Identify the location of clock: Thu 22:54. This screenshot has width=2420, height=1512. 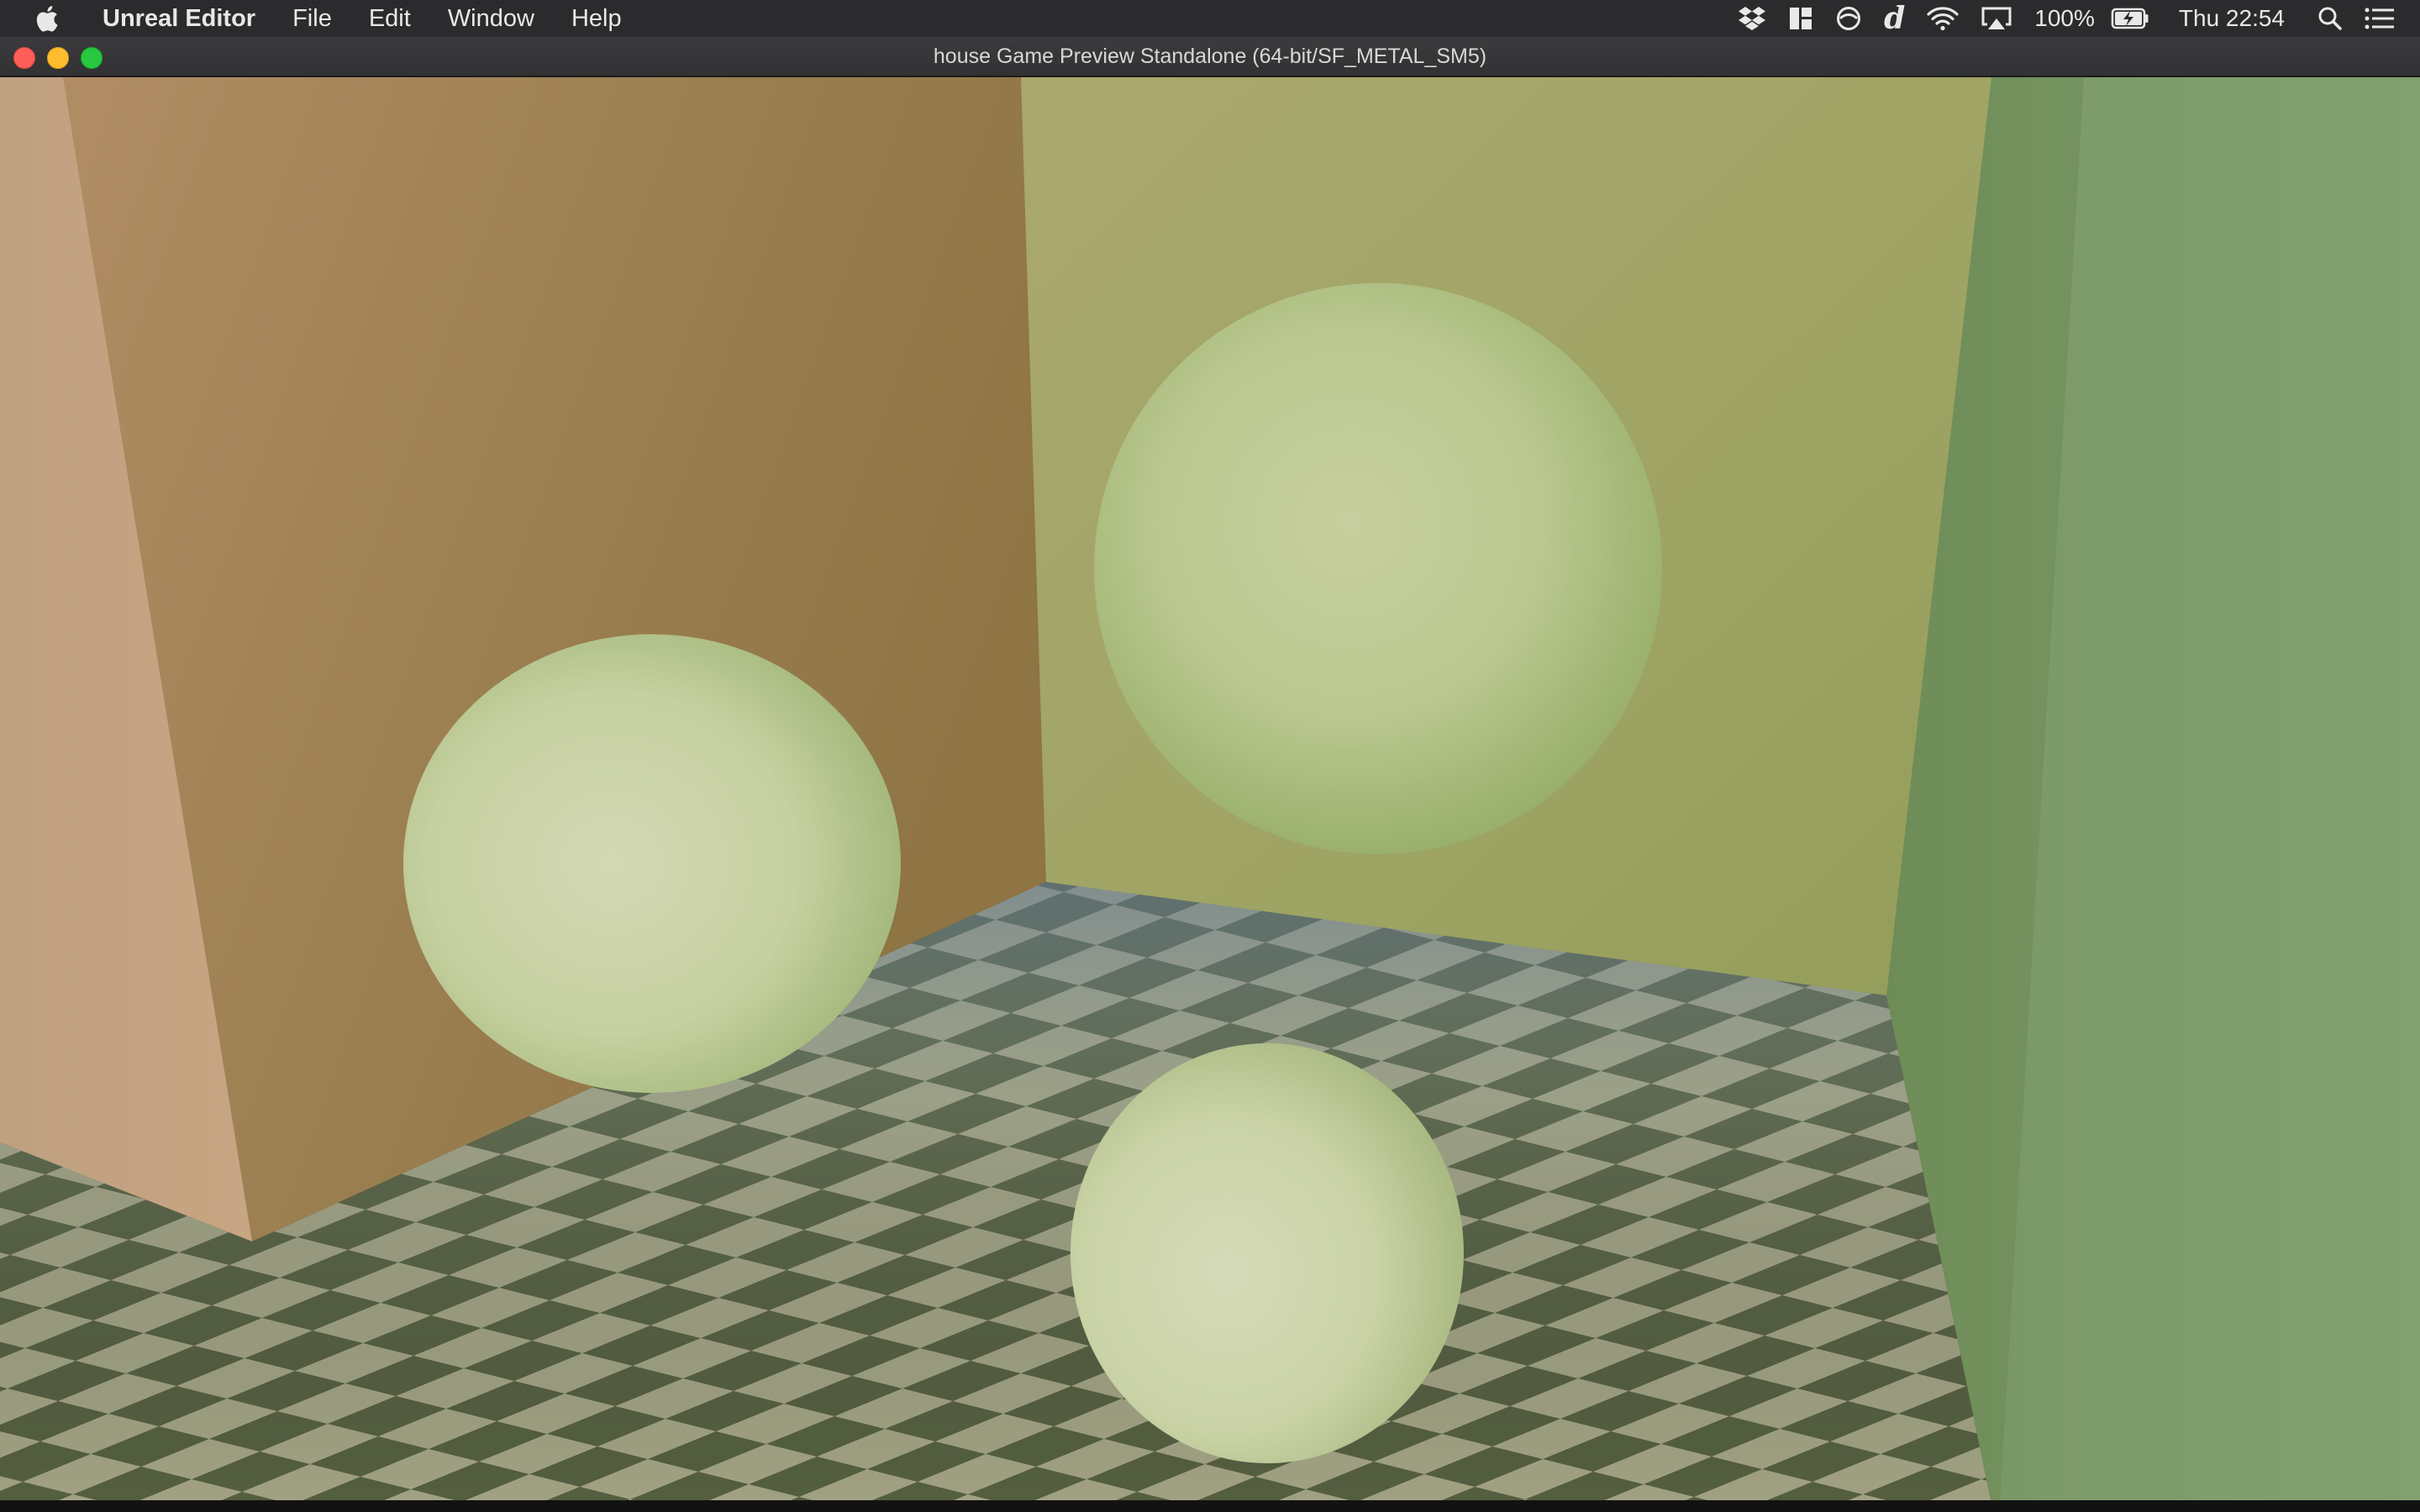
(2233, 18).